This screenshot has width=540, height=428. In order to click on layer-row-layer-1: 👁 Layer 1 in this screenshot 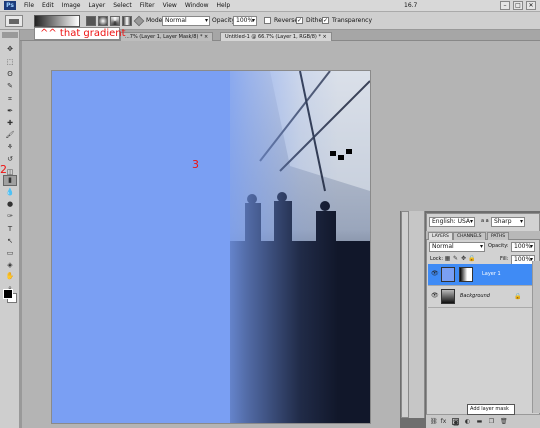, I will do `click(480, 275)`.